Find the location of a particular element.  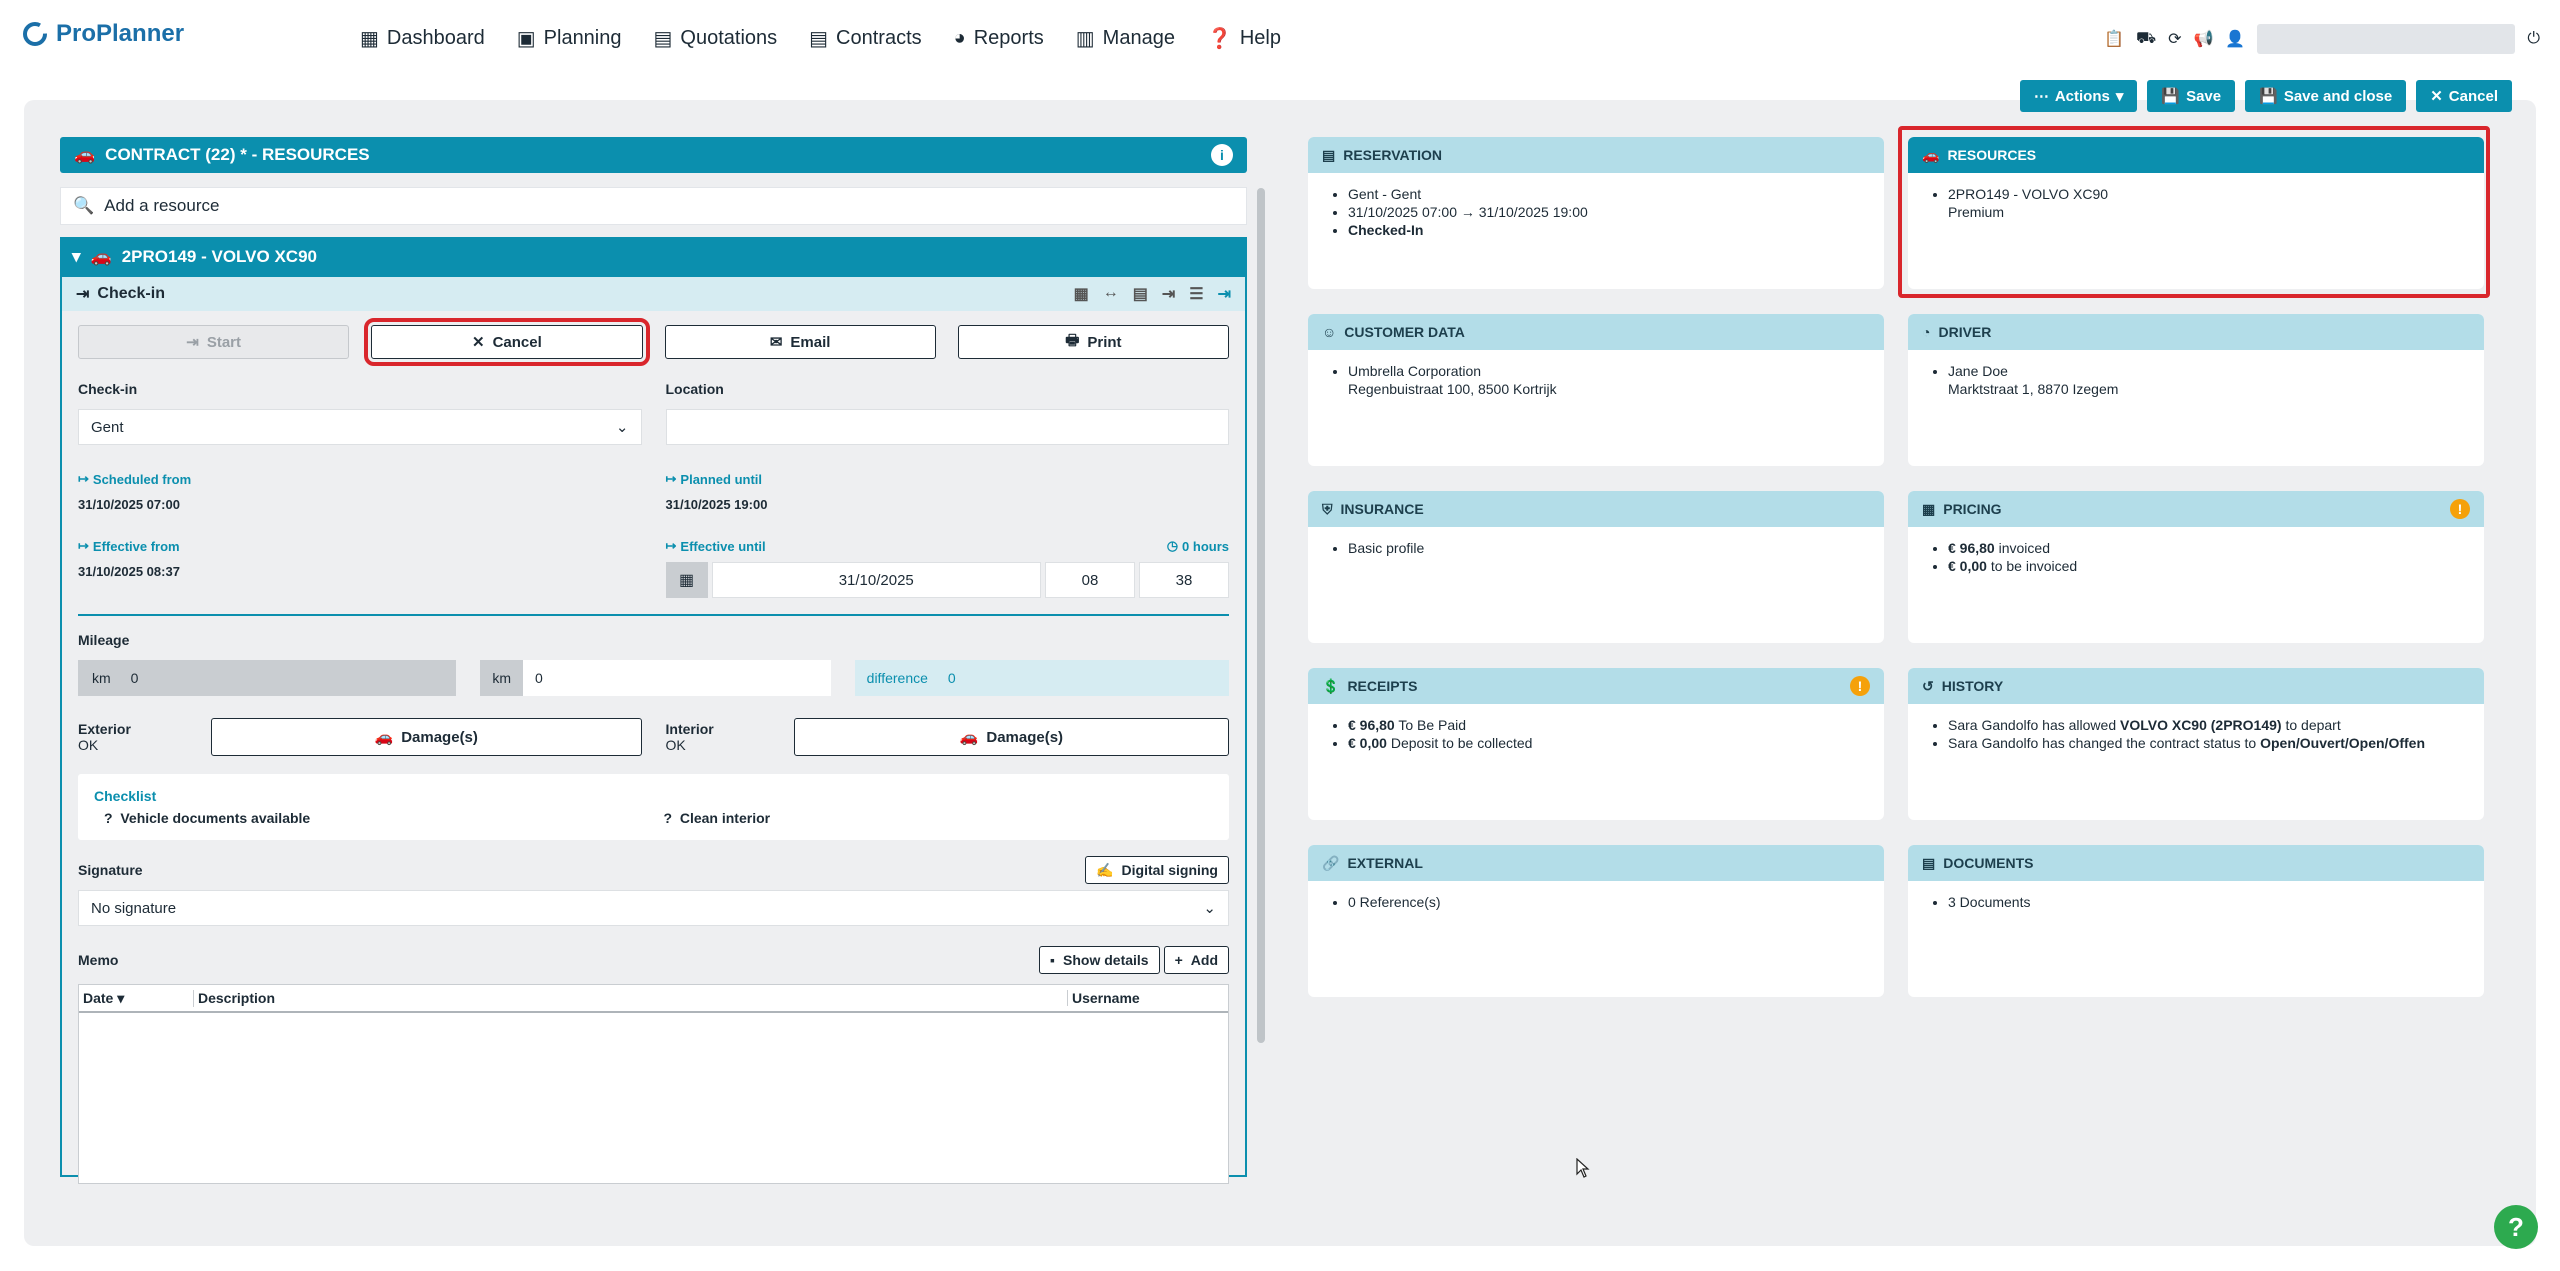

help-button: ? is located at coordinates (2516, 1227).